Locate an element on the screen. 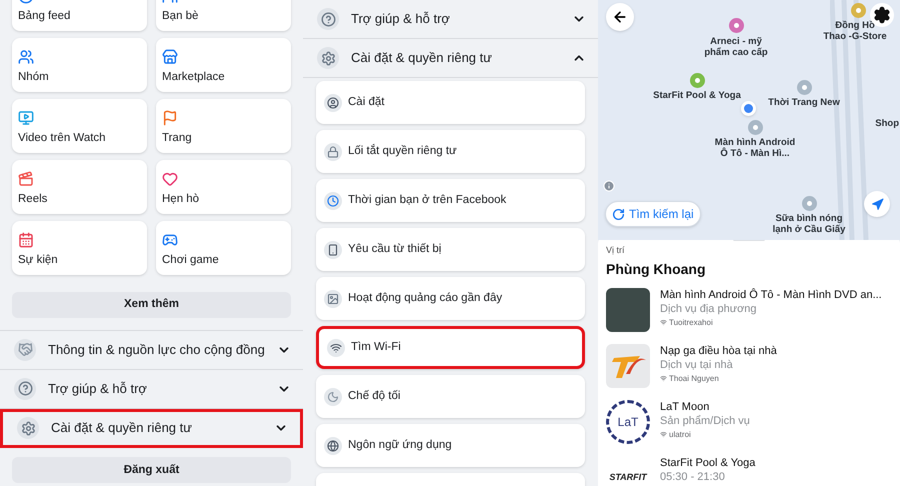 This screenshot has height=486, width=900. logo-drawing is located at coordinates (628, 366).